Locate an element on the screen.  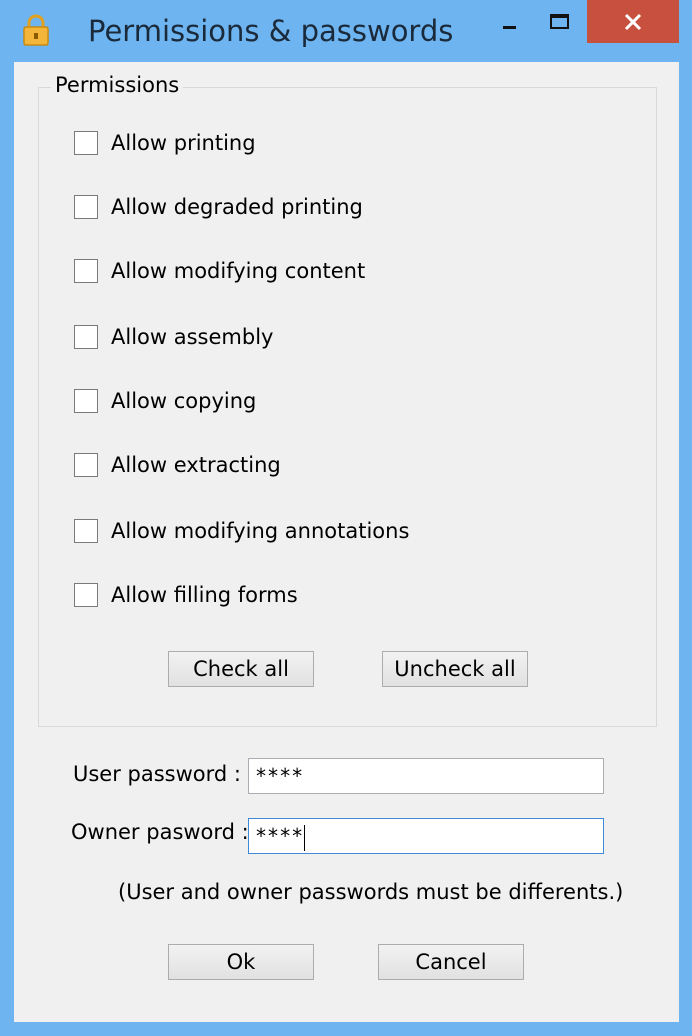
ok-button: Ok is located at coordinates (241, 962).